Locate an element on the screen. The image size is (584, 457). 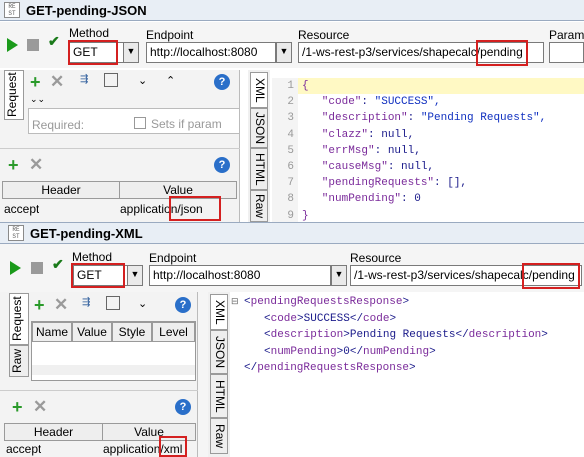
required-label: Required: is located at coordinates (58, 125).